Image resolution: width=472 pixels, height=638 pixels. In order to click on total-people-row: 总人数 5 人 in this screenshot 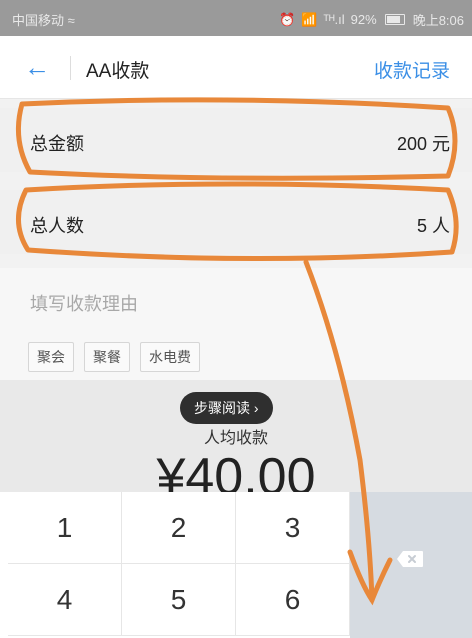, I will do `click(236, 222)`.